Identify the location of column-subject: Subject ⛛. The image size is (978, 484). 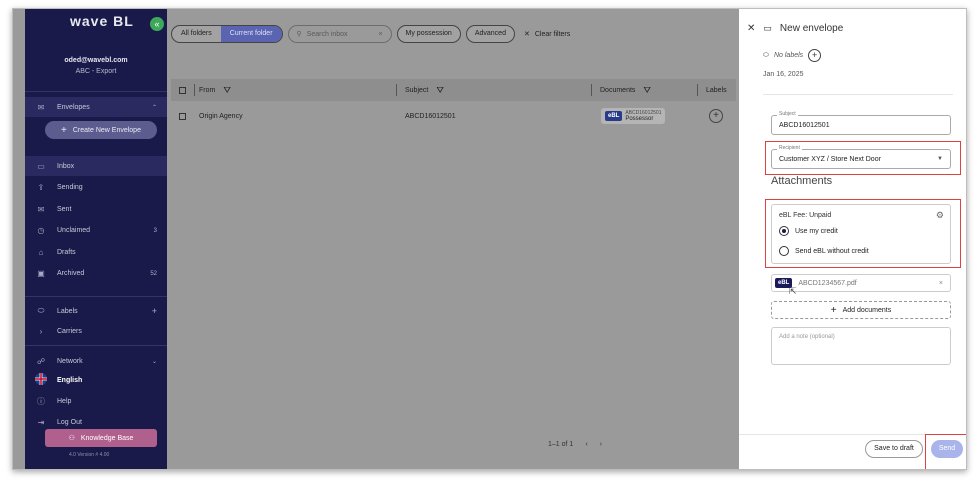
(420, 90).